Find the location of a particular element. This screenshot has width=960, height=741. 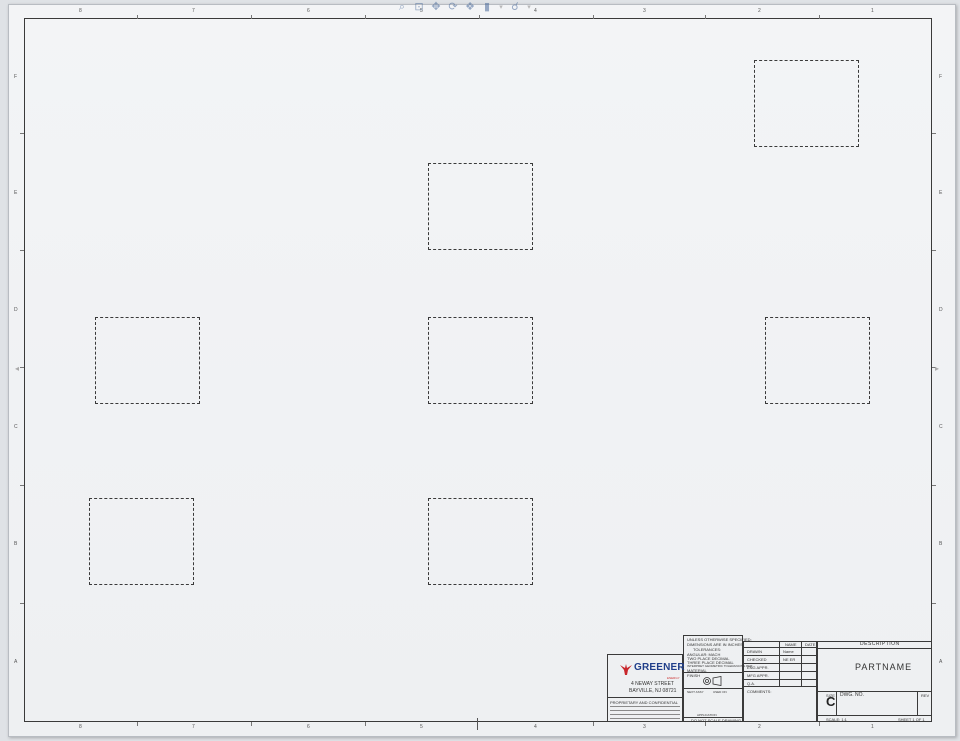

hide-show-dropdown-arrow-icon: ▾ is located at coordinates (529, 7).